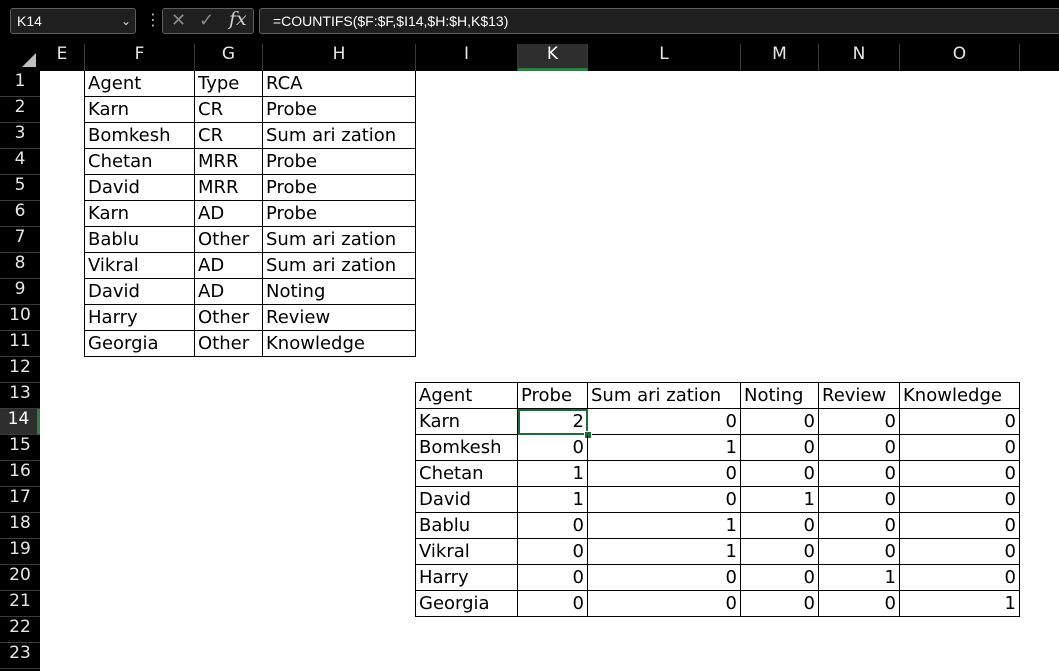 The height and width of the screenshot is (671, 1059). I want to click on row-header: 5, so click(20, 188).